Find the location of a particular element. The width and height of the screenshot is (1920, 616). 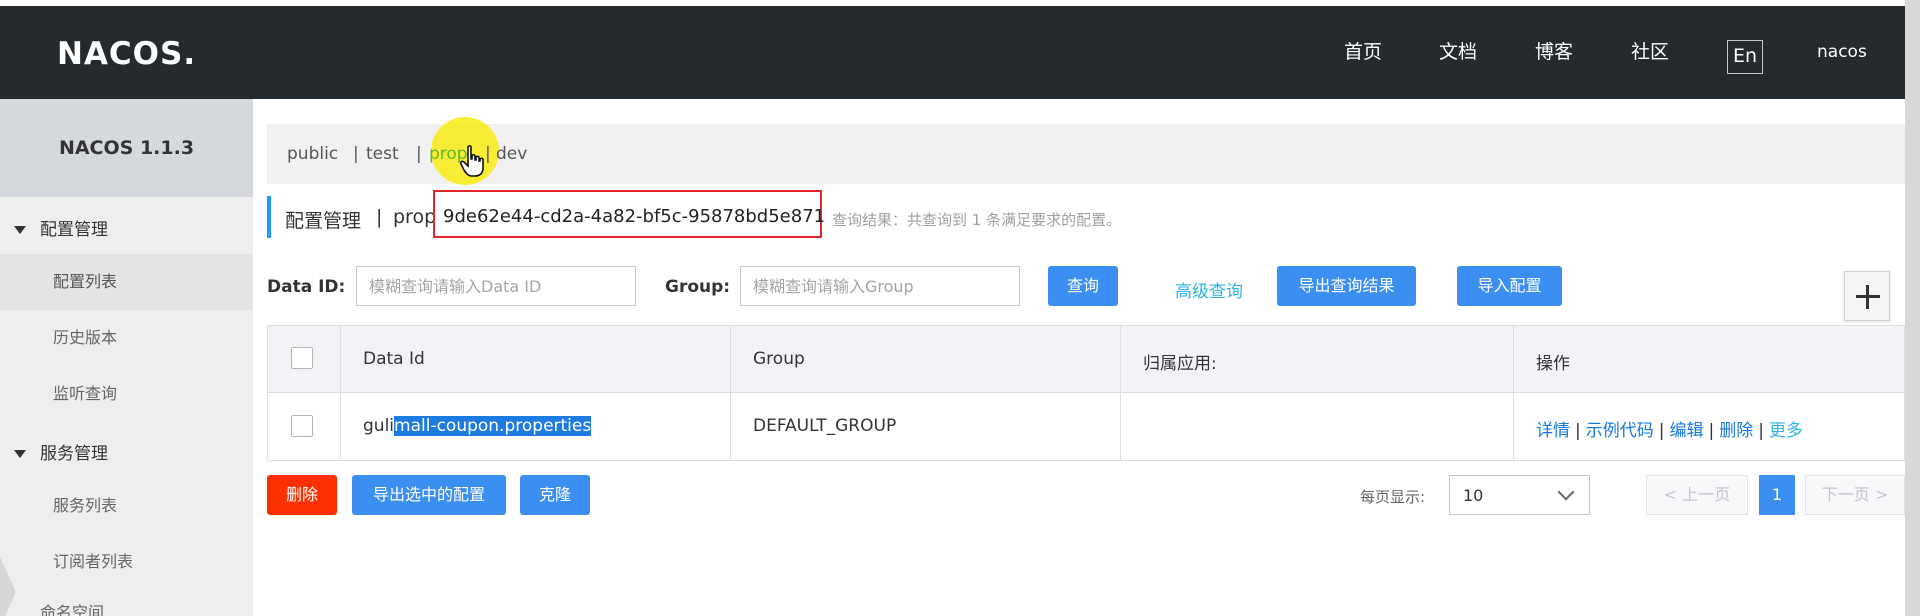

group-search-input is located at coordinates (880, 286).